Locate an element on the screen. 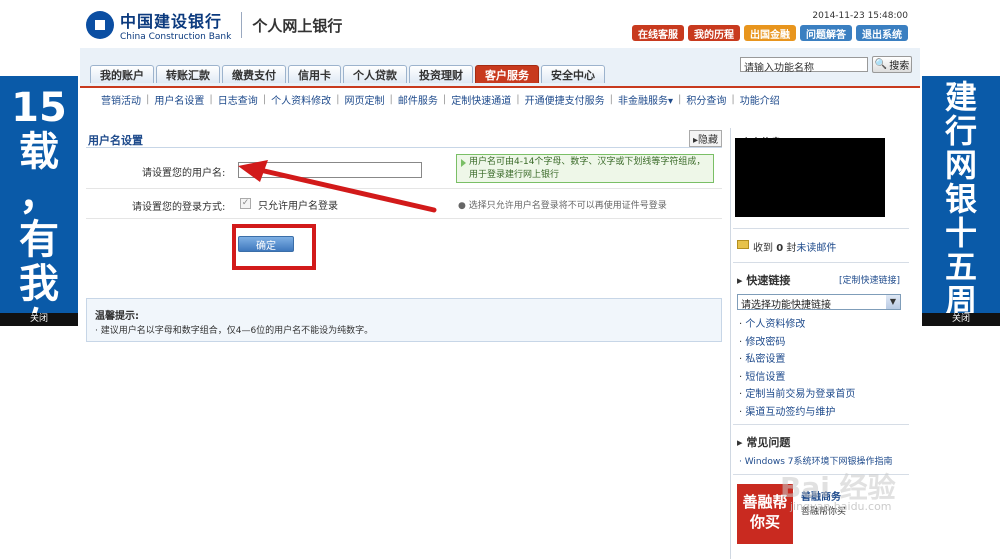  tab-1: 转账汇款 is located at coordinates (188, 74).